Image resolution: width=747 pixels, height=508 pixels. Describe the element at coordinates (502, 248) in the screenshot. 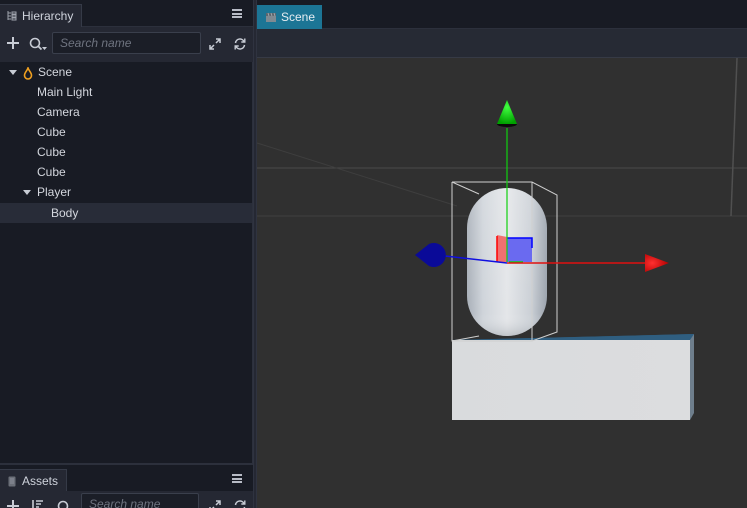

I see `gizmo-xy-plane-handle` at that location.